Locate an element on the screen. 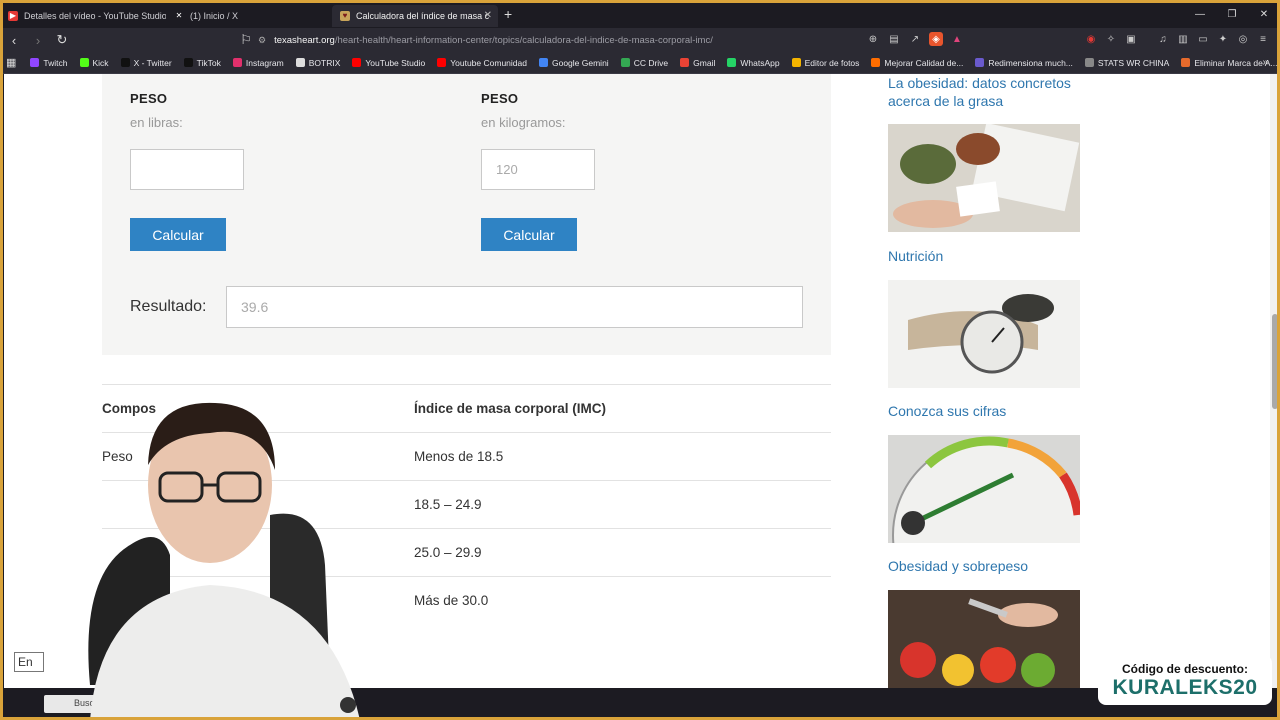  bookmark-item: Instagram is located at coordinates (258, 62).